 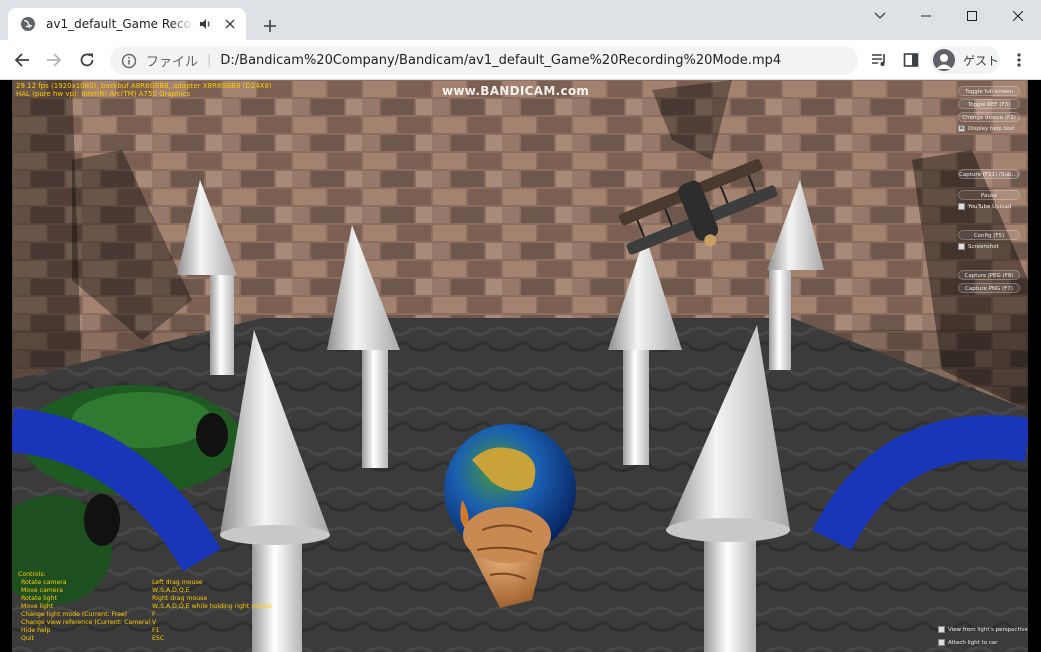 What do you see at coordinates (22, 60) in the screenshot?
I see `back-arrow-icon` at bounding box center [22, 60].